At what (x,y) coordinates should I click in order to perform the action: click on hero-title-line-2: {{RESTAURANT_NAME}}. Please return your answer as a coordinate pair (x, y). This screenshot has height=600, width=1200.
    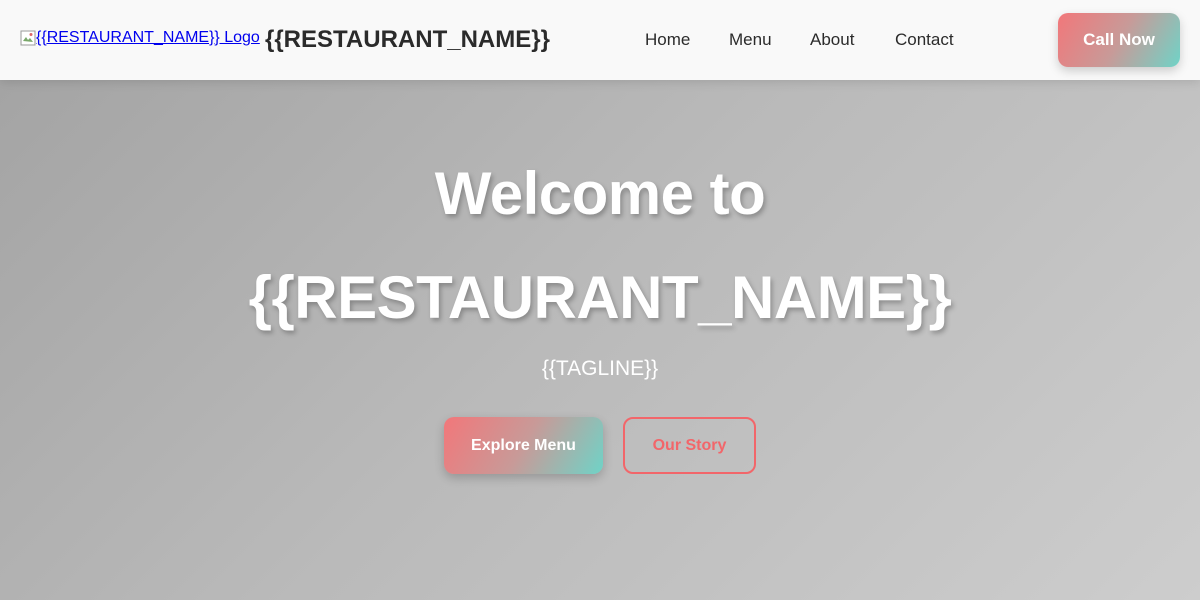
    Looking at the image, I should click on (600, 297).